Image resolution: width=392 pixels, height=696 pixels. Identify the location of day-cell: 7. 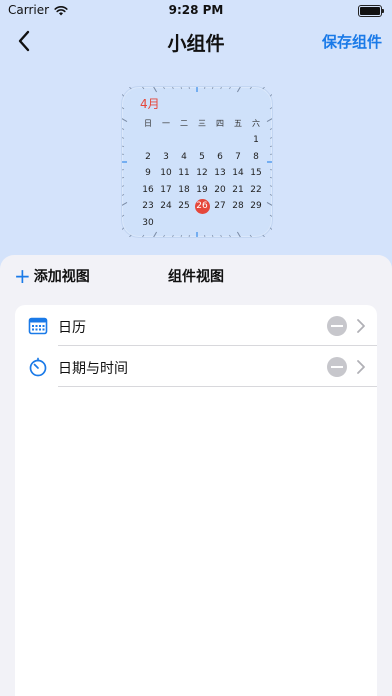
(238, 156).